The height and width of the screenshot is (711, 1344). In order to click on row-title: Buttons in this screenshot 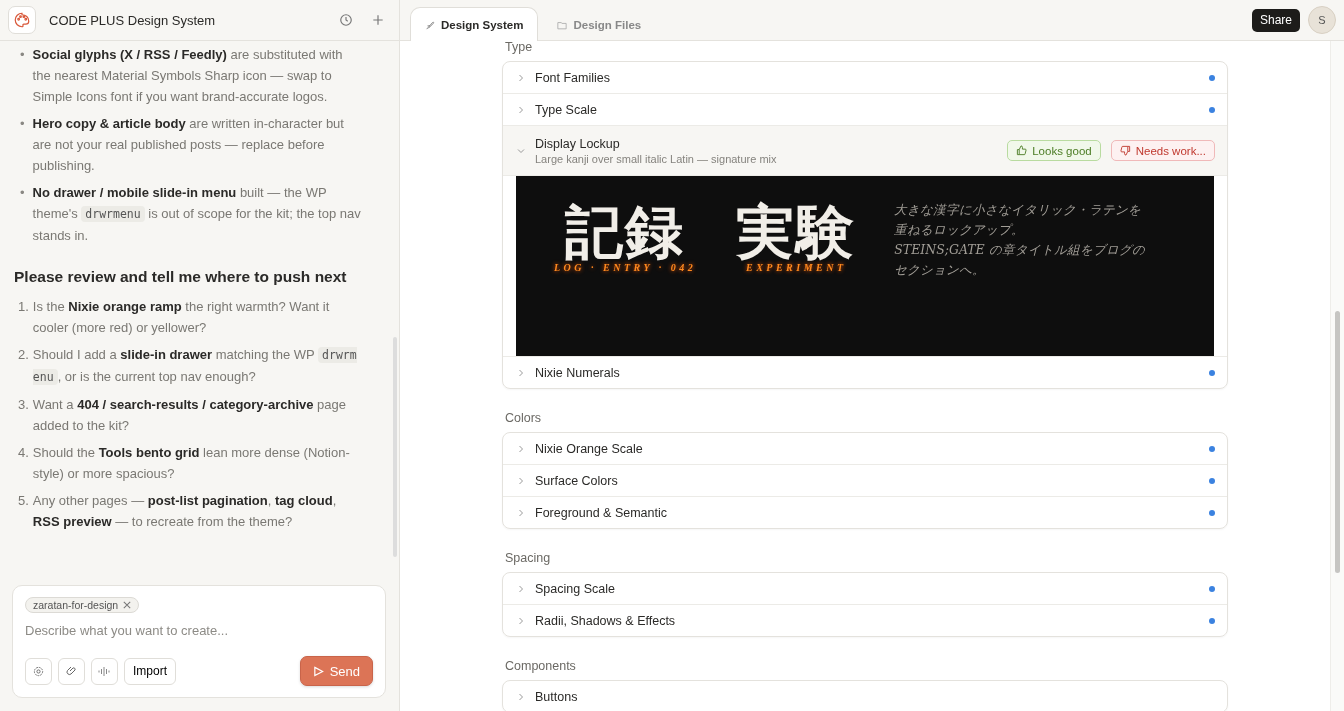, I will do `click(557, 696)`.